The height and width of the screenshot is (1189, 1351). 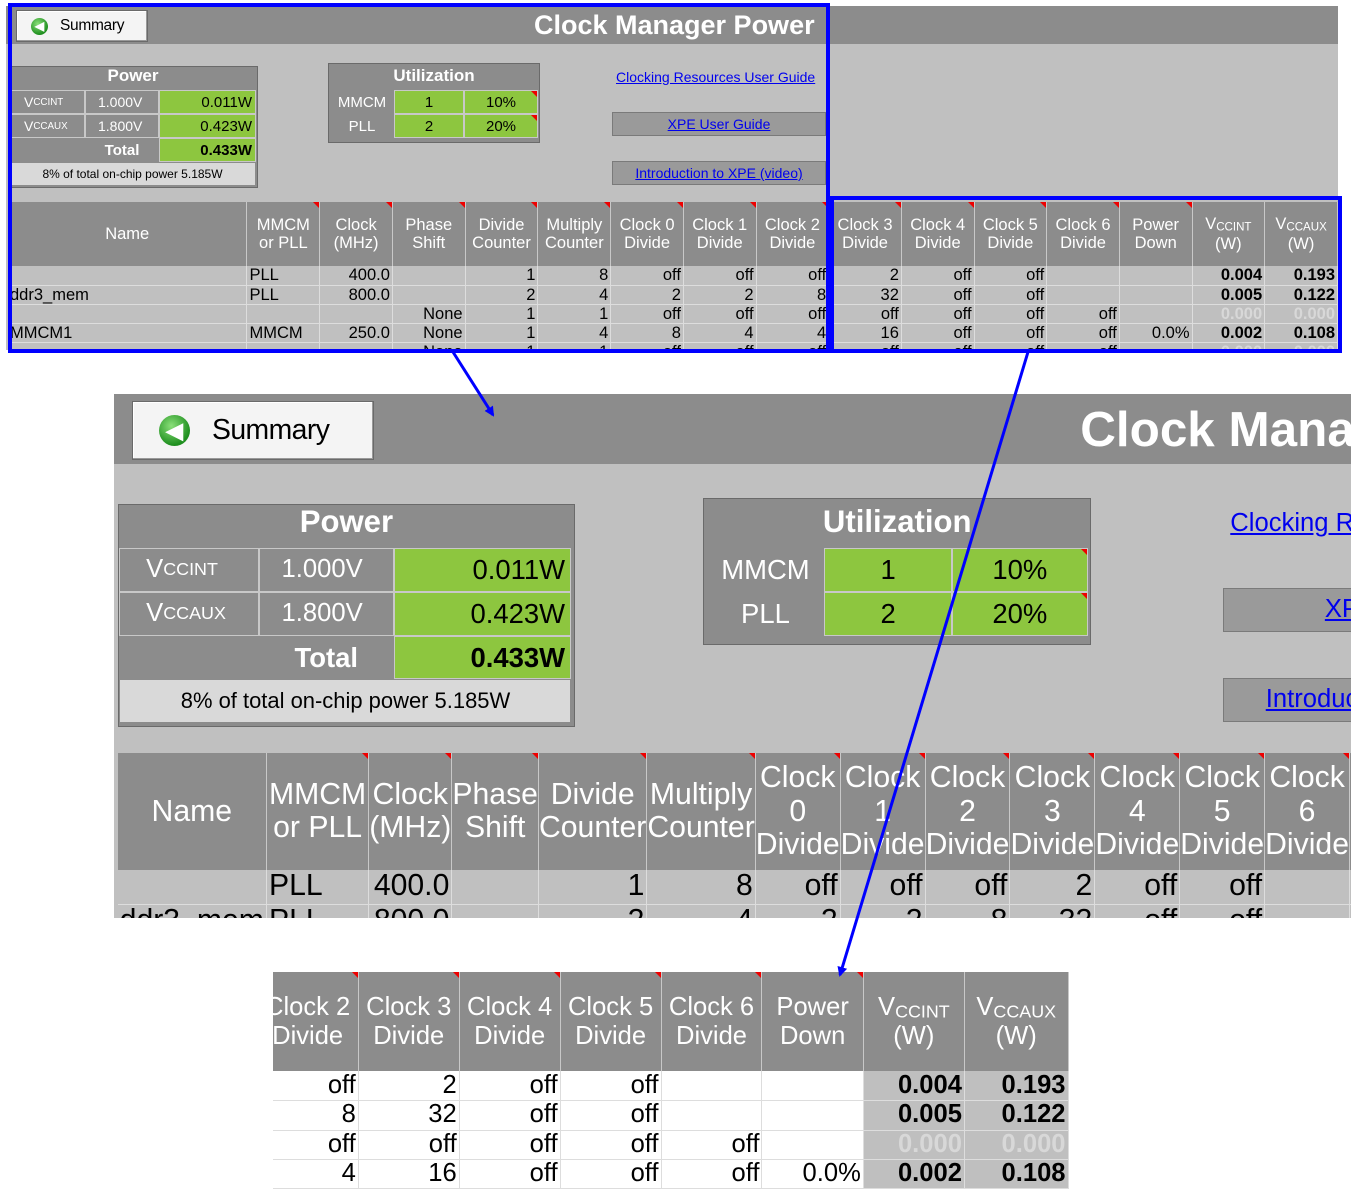 What do you see at coordinates (933, 664) in the screenshot?
I see `arrow-to-right-zoom` at bounding box center [933, 664].